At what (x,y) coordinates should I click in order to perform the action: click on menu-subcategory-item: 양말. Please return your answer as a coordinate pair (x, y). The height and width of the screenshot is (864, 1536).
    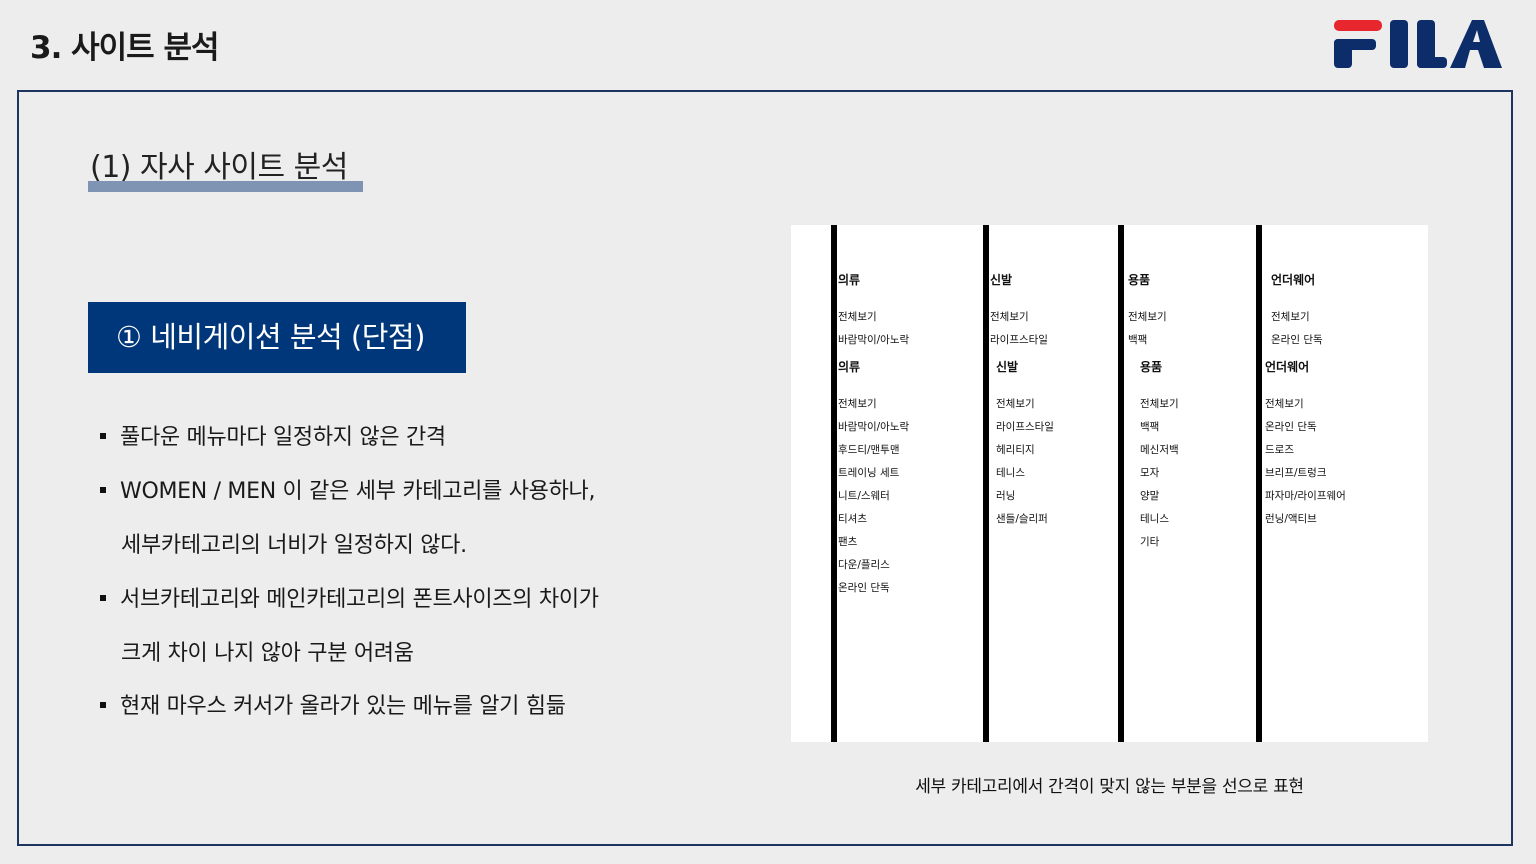
    Looking at the image, I should click on (1150, 496).